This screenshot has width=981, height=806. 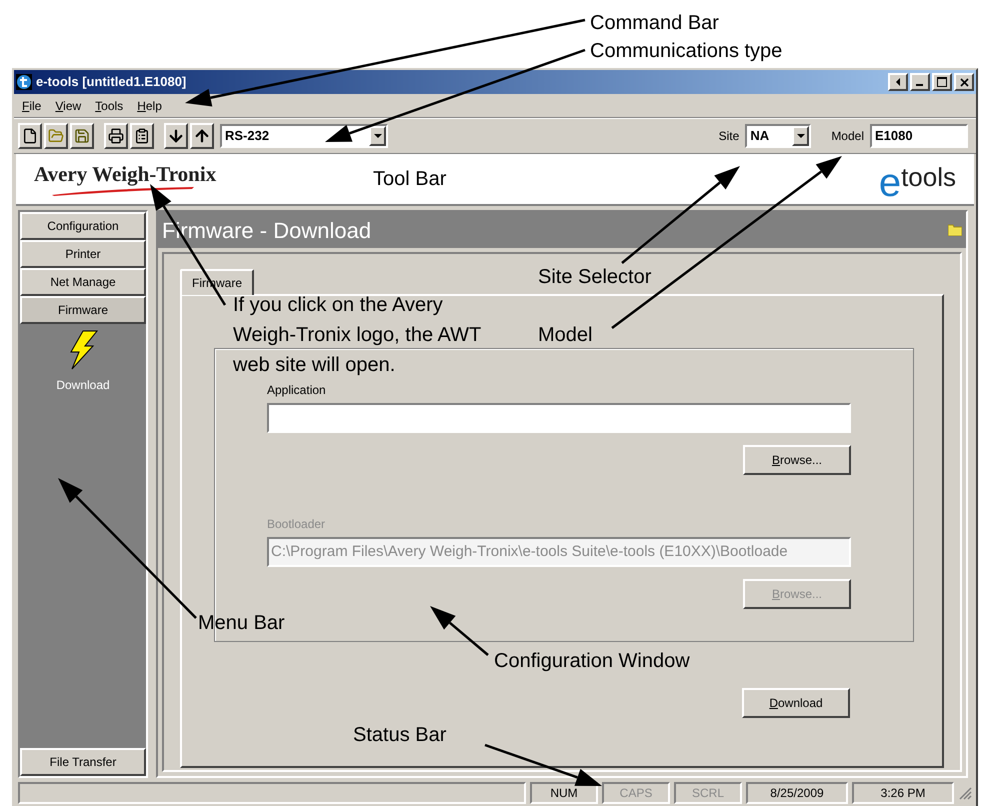 What do you see at coordinates (796, 703) in the screenshot?
I see `download-action-button: Download` at bounding box center [796, 703].